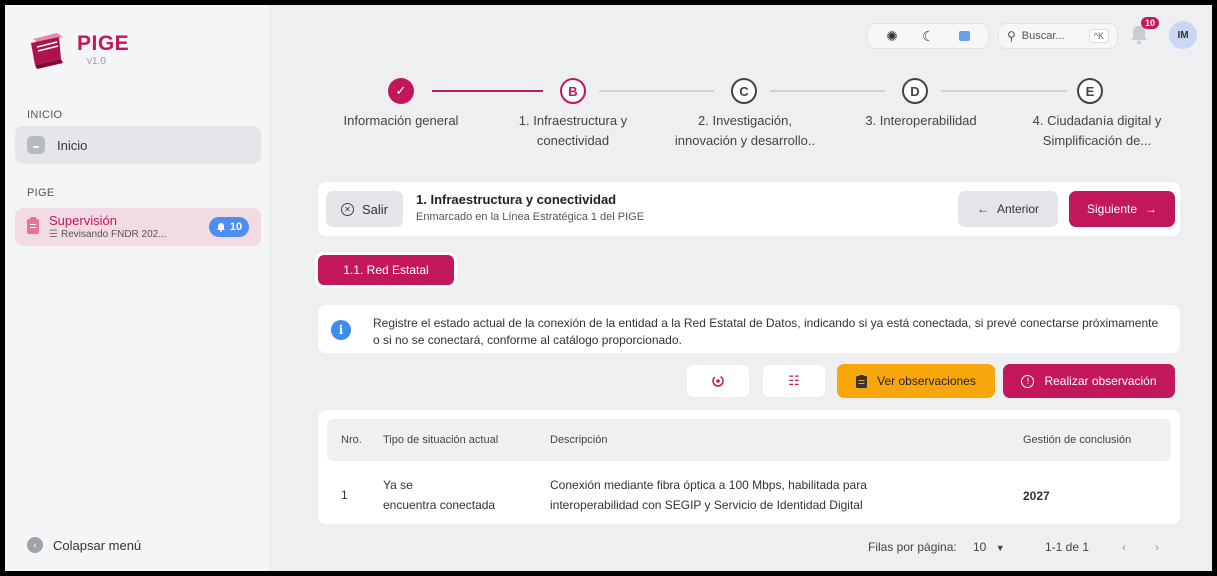 This screenshot has width=1217, height=576. What do you see at coordinates (1011, 36) in the screenshot?
I see `search-icon: ⚲` at bounding box center [1011, 36].